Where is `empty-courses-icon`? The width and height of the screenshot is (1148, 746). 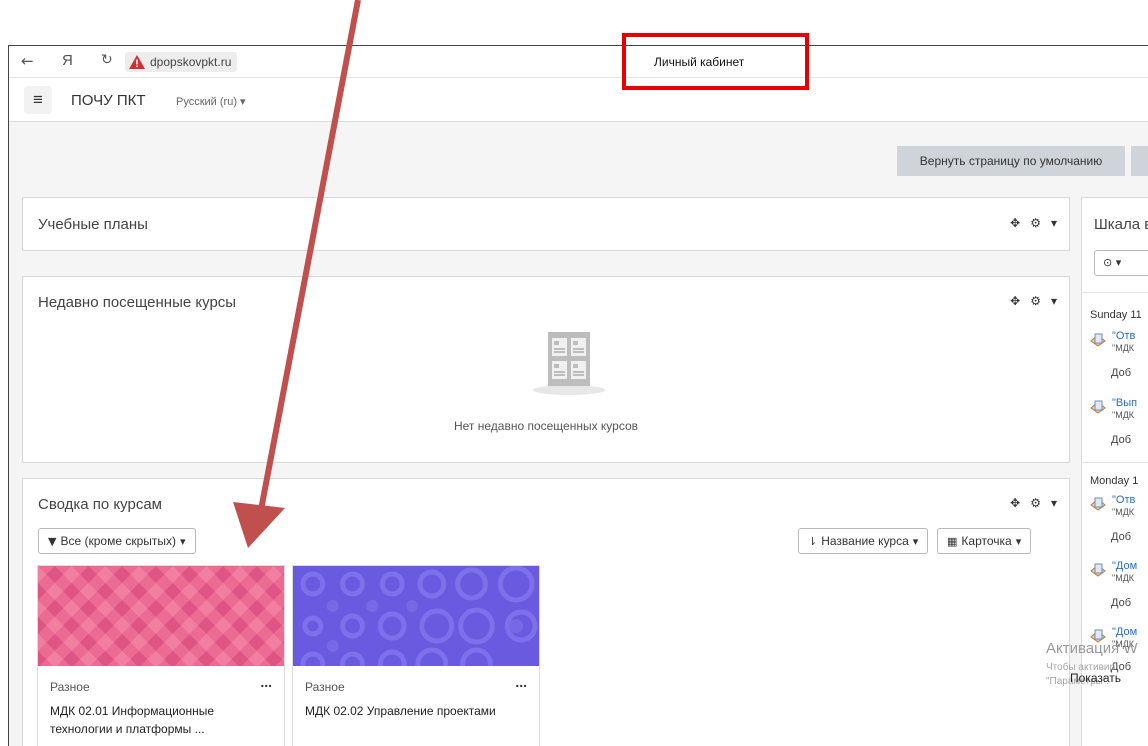 empty-courses-icon is located at coordinates (569, 364).